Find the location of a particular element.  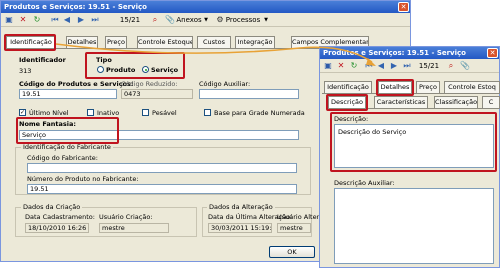

connector-arrow is located at coordinates (215, 54).